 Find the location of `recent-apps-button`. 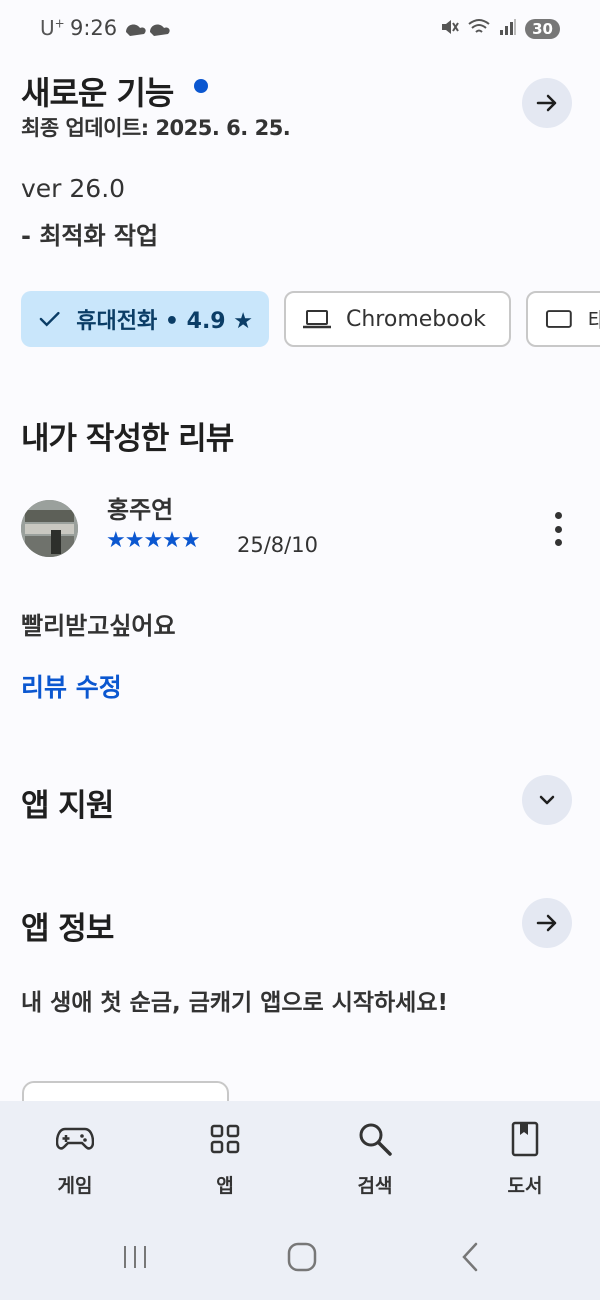

recent-apps-button is located at coordinates (135, 1257).